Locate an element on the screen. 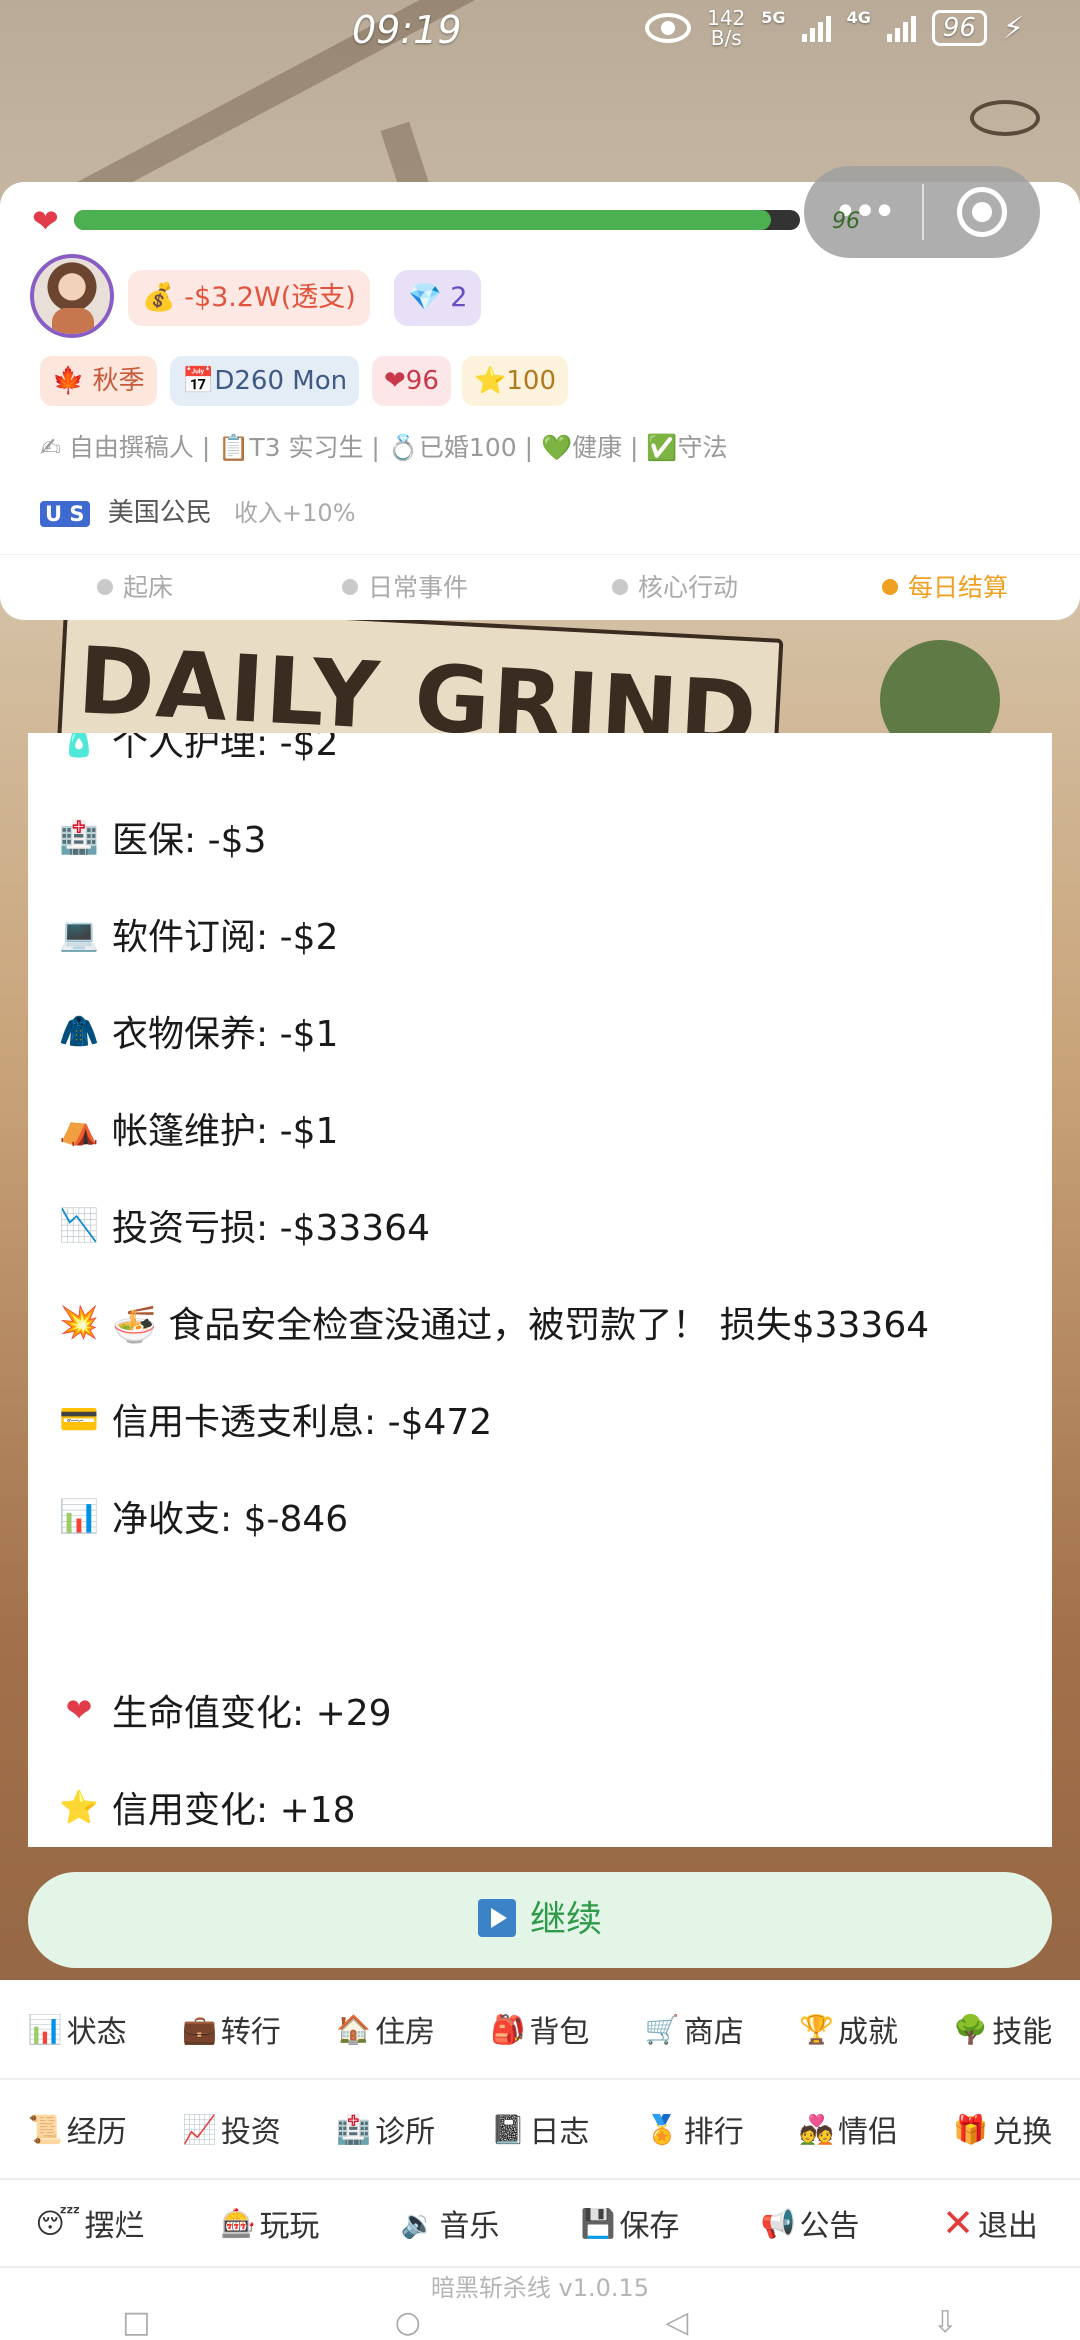 This screenshot has height=2340, width=1080. menu-housing: 🏠 住房 is located at coordinates (386, 2029).